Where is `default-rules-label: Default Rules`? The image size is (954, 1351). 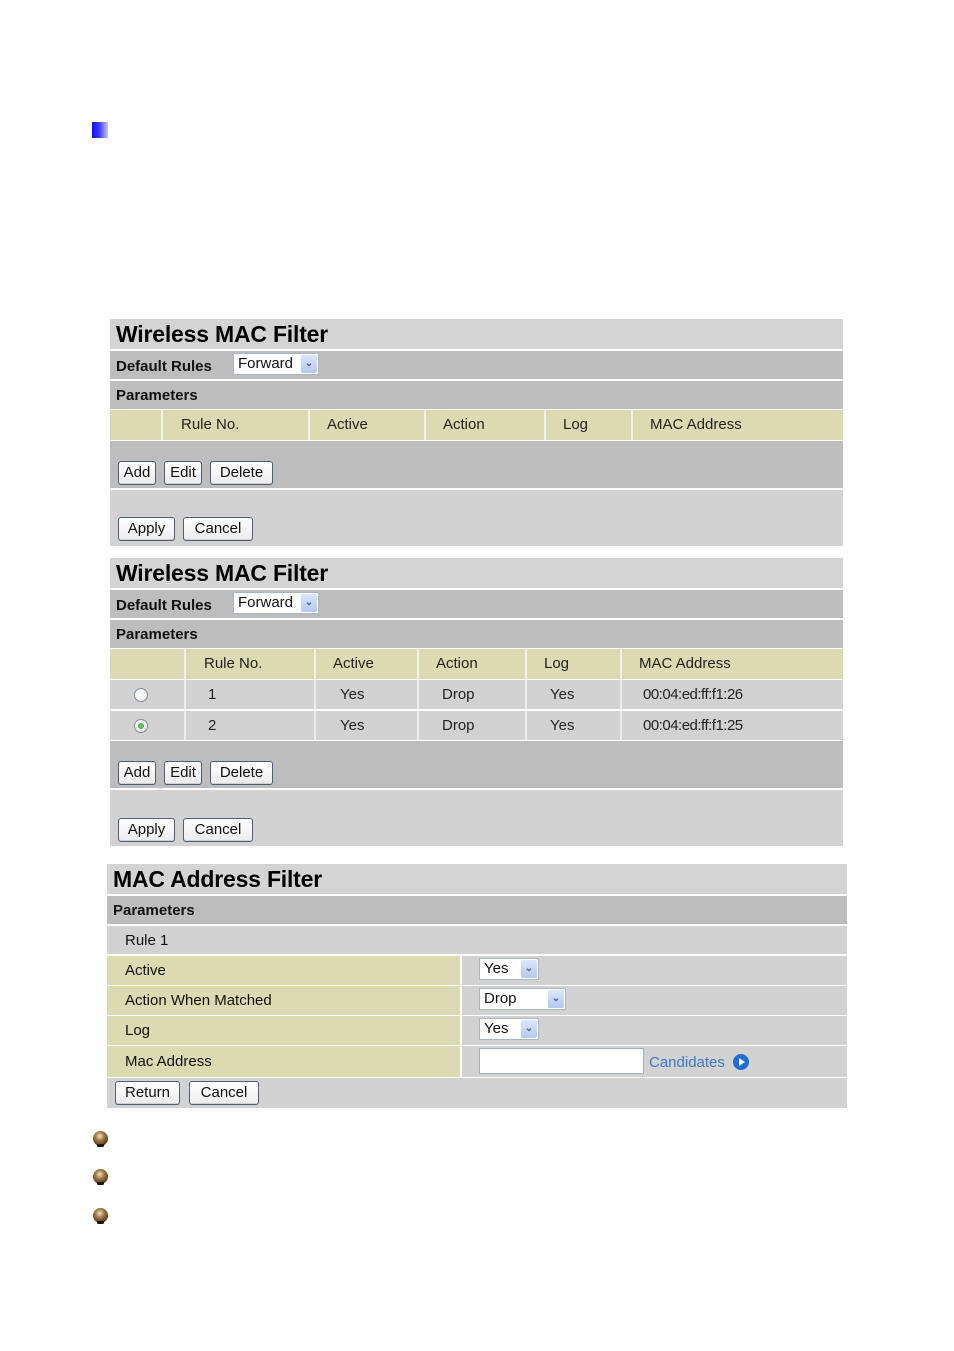
default-rules-label: Default Rules is located at coordinates (164, 366).